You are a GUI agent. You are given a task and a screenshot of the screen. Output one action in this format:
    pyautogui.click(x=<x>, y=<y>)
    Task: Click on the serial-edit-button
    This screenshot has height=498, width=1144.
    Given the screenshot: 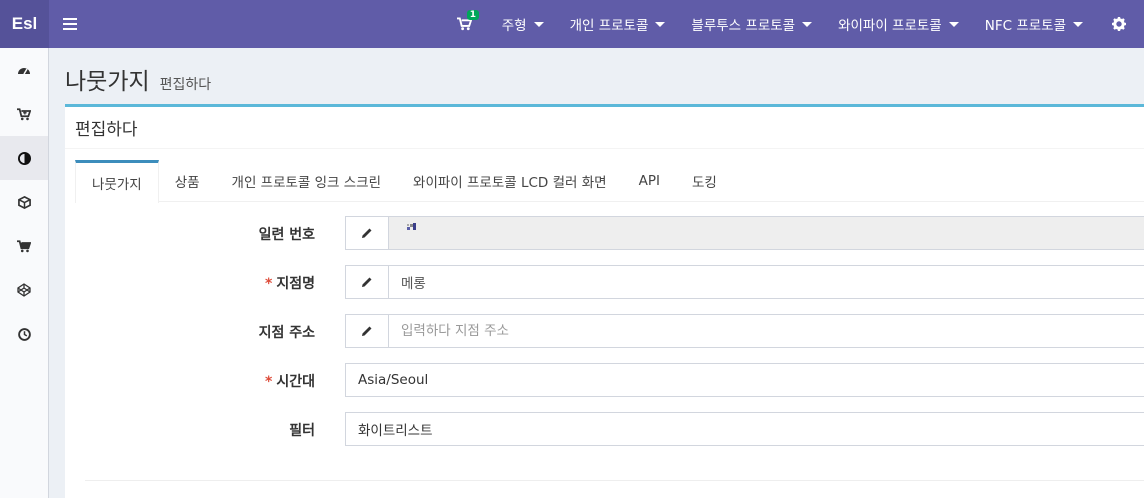 What is the action you would take?
    pyautogui.click(x=367, y=233)
    